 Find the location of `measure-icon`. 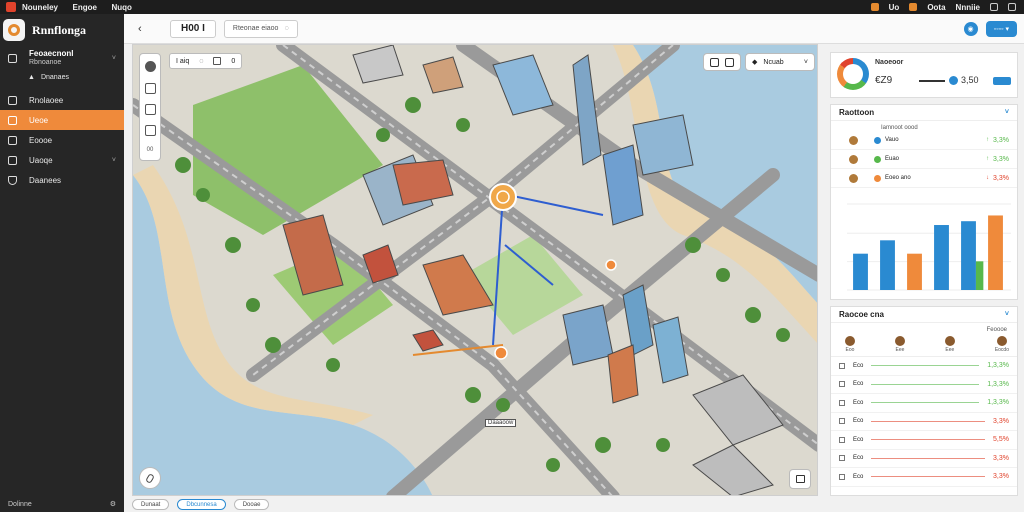

measure-icon is located at coordinates (150, 131).